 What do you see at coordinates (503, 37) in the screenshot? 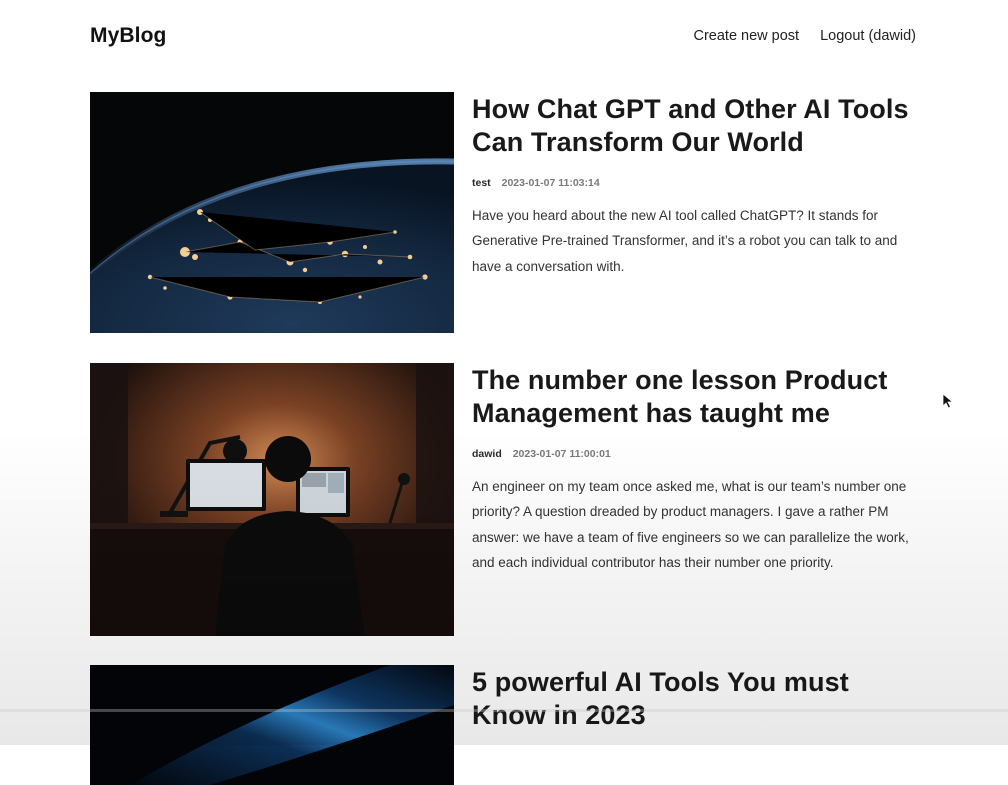
I see `site-header: MyBlog Create new post Logout (dawid)` at bounding box center [503, 37].